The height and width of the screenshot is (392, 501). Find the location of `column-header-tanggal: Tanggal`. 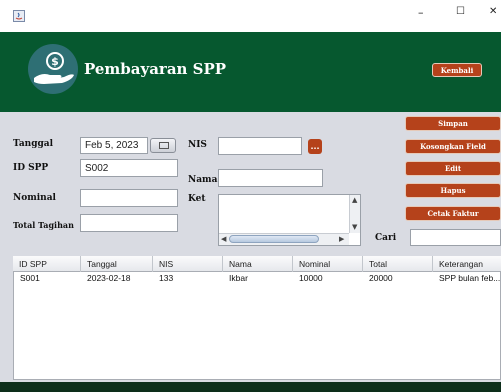

column-header-tanggal: Tanggal is located at coordinates (117, 264).